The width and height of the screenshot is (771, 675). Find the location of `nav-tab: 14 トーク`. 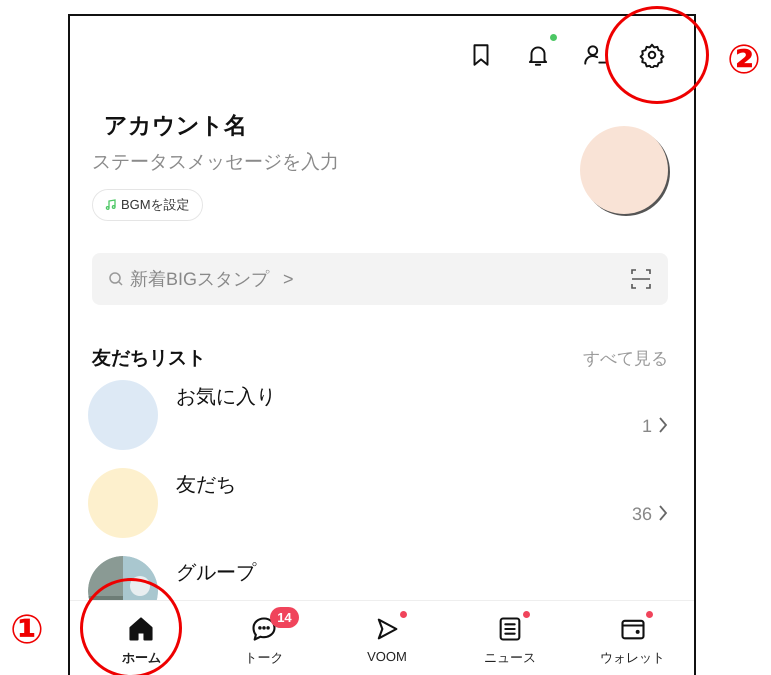

nav-tab: 14 トーク is located at coordinates (264, 638).